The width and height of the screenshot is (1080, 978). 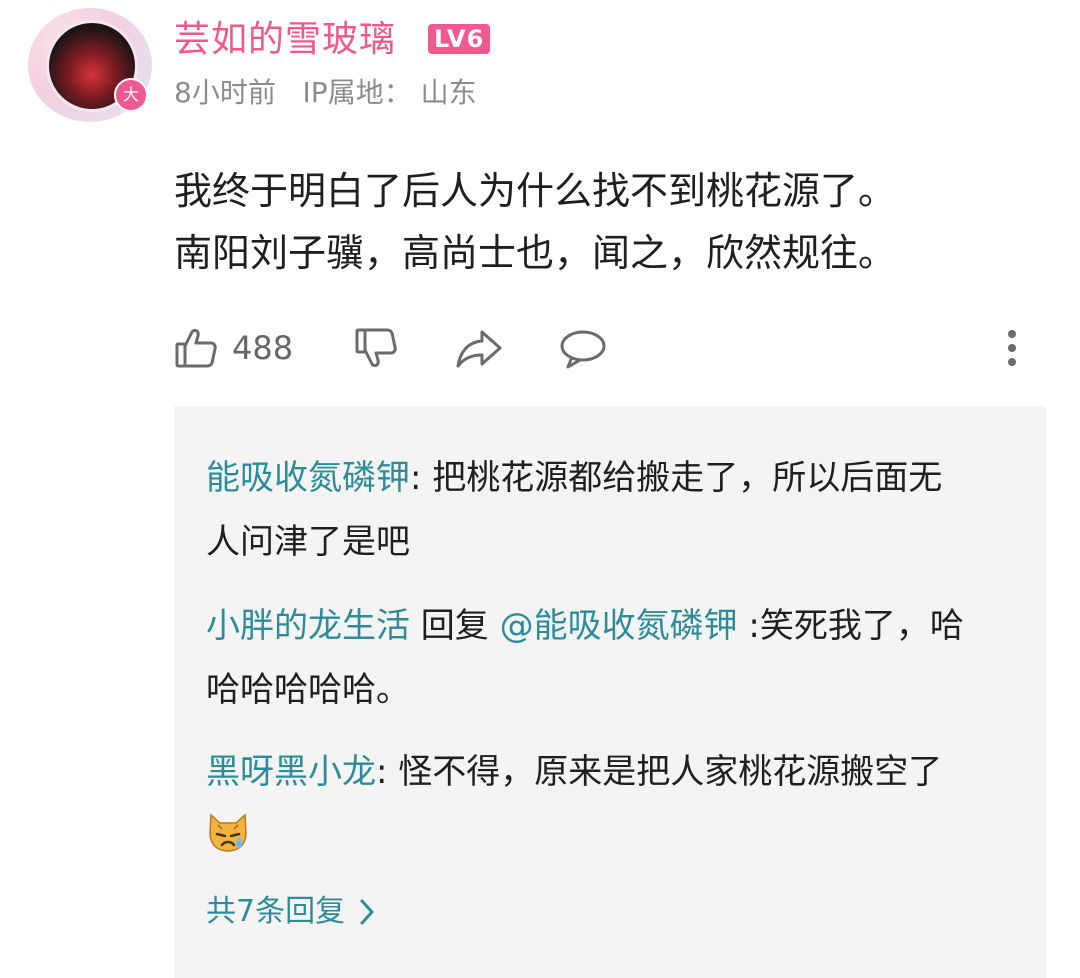 What do you see at coordinates (357, 92) in the screenshot?
I see `ip-label: IP属地：` at bounding box center [357, 92].